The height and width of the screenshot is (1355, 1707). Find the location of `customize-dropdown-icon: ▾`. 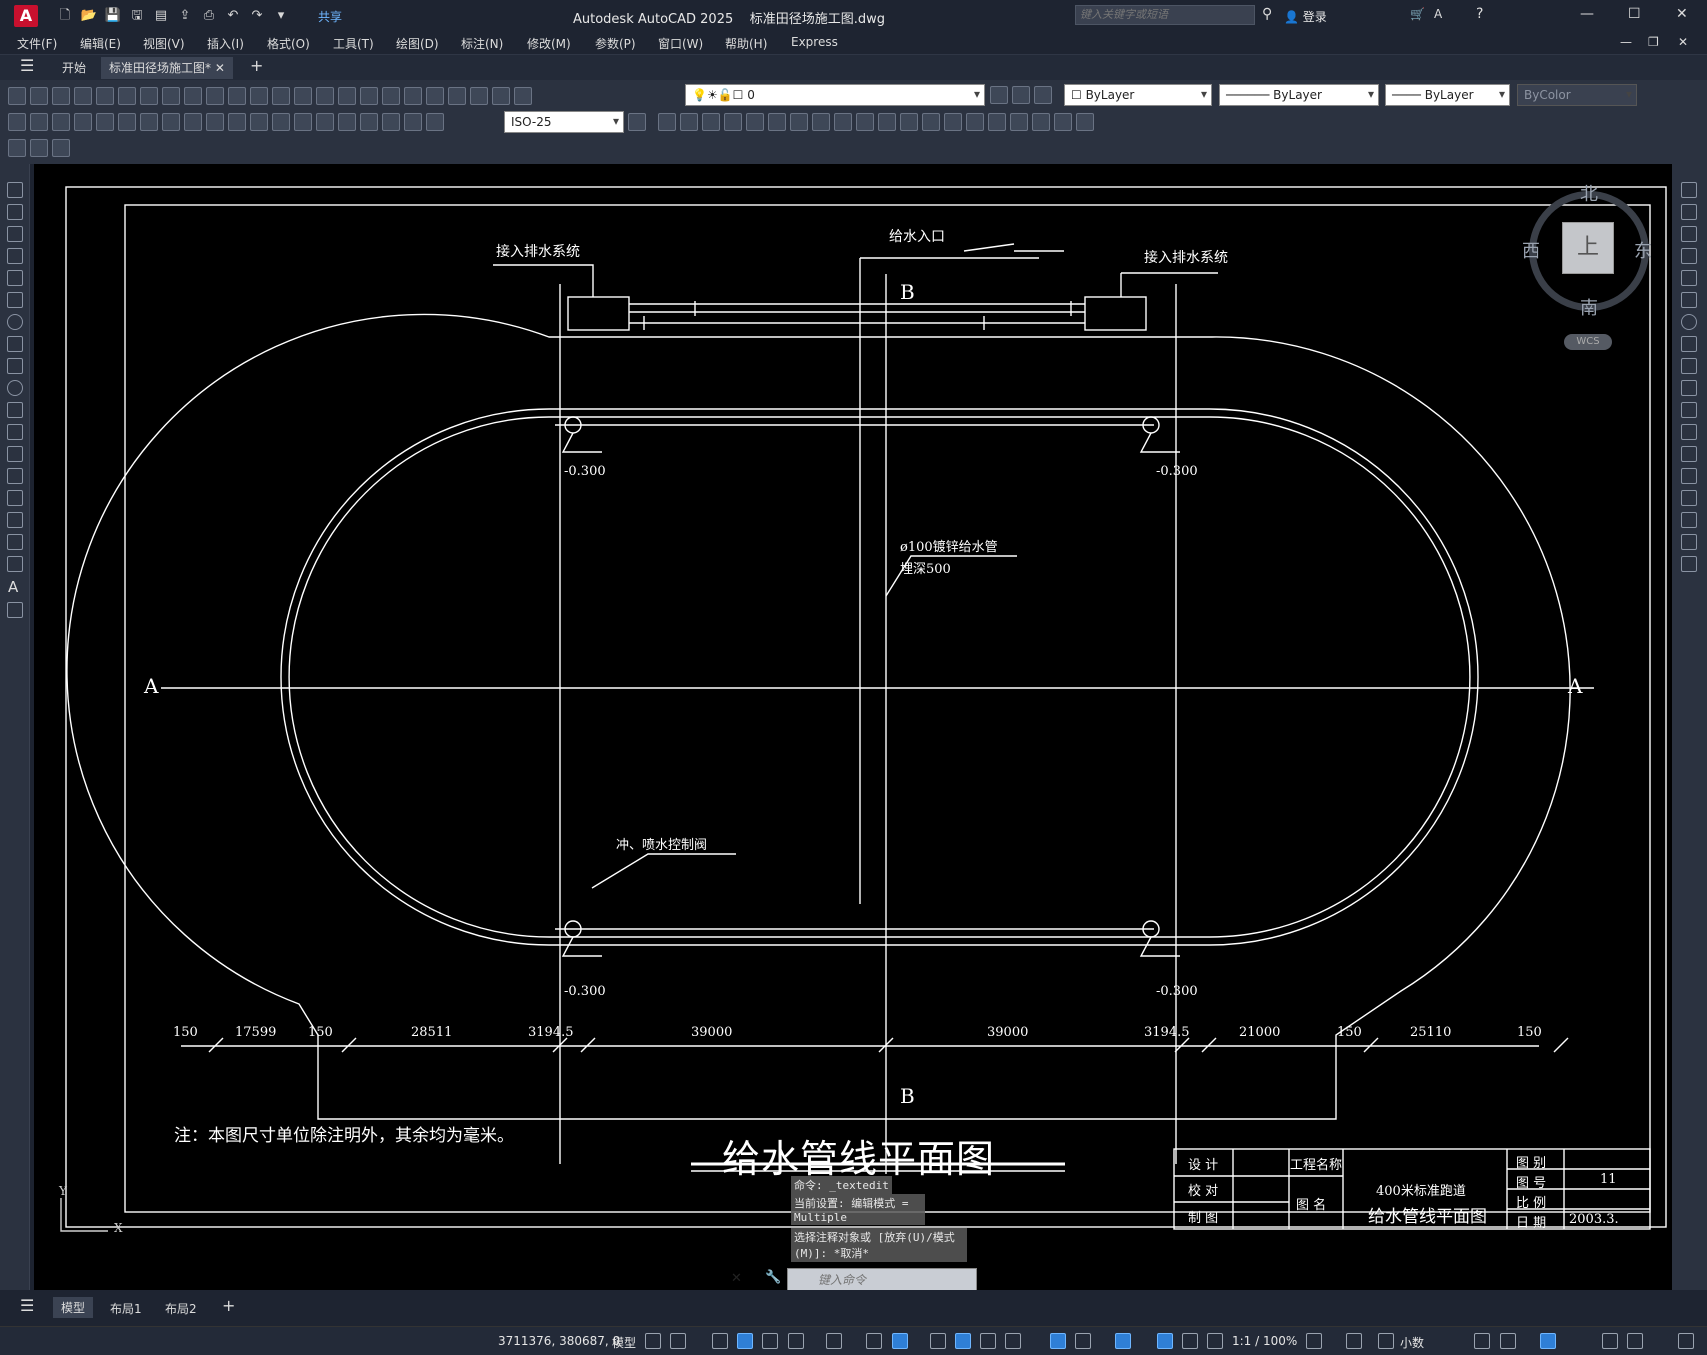

customize-dropdown-icon: ▾ is located at coordinates (281, 16).